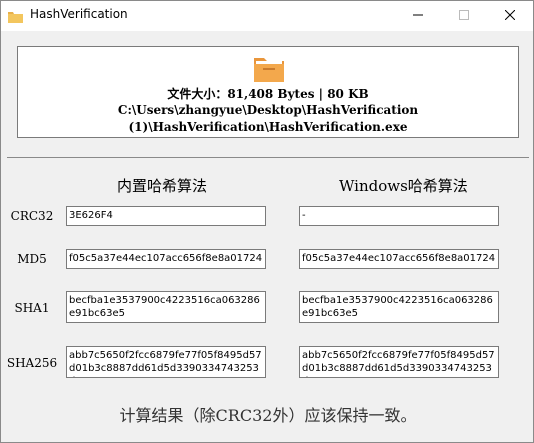 This screenshot has width=534, height=443. Describe the element at coordinates (399, 259) in the screenshot. I see `md5-windows-field: f05c5a37e44ec107acc656f8e8a01724` at that location.